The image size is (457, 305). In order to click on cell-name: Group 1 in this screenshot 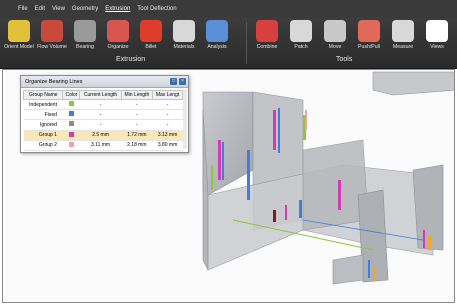, I will do `click(43, 135)`.